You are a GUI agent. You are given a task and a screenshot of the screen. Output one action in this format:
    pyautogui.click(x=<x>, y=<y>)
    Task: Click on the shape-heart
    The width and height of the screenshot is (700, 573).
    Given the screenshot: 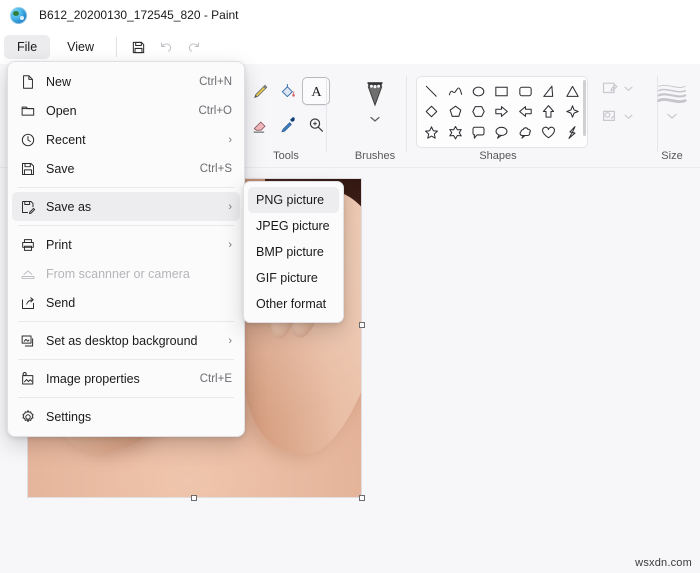 What is the action you would take?
    pyautogui.click(x=549, y=133)
    